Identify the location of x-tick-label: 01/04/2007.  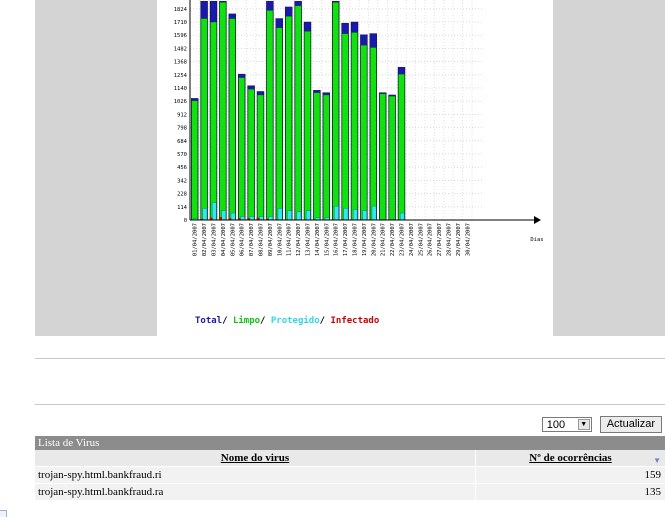
(196, 239).